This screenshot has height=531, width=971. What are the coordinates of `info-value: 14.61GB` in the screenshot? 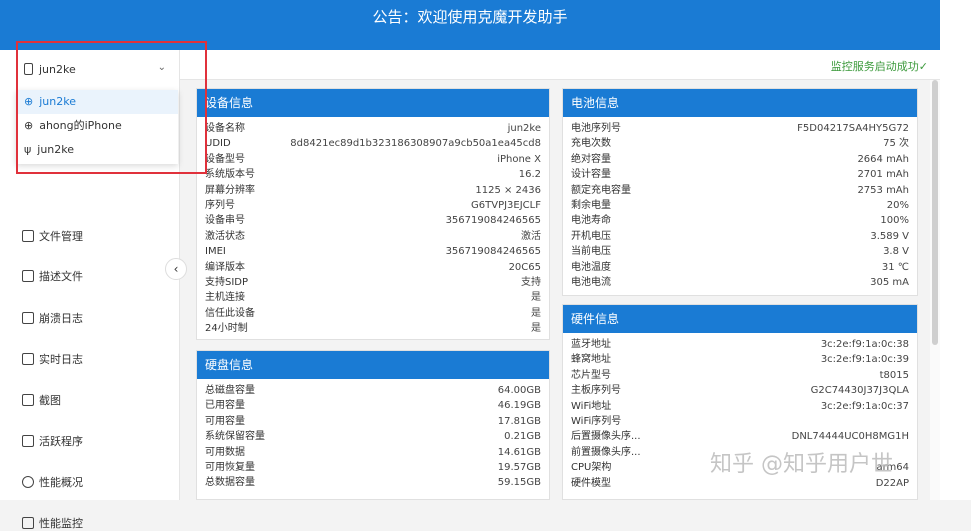 It's located at (519, 452).